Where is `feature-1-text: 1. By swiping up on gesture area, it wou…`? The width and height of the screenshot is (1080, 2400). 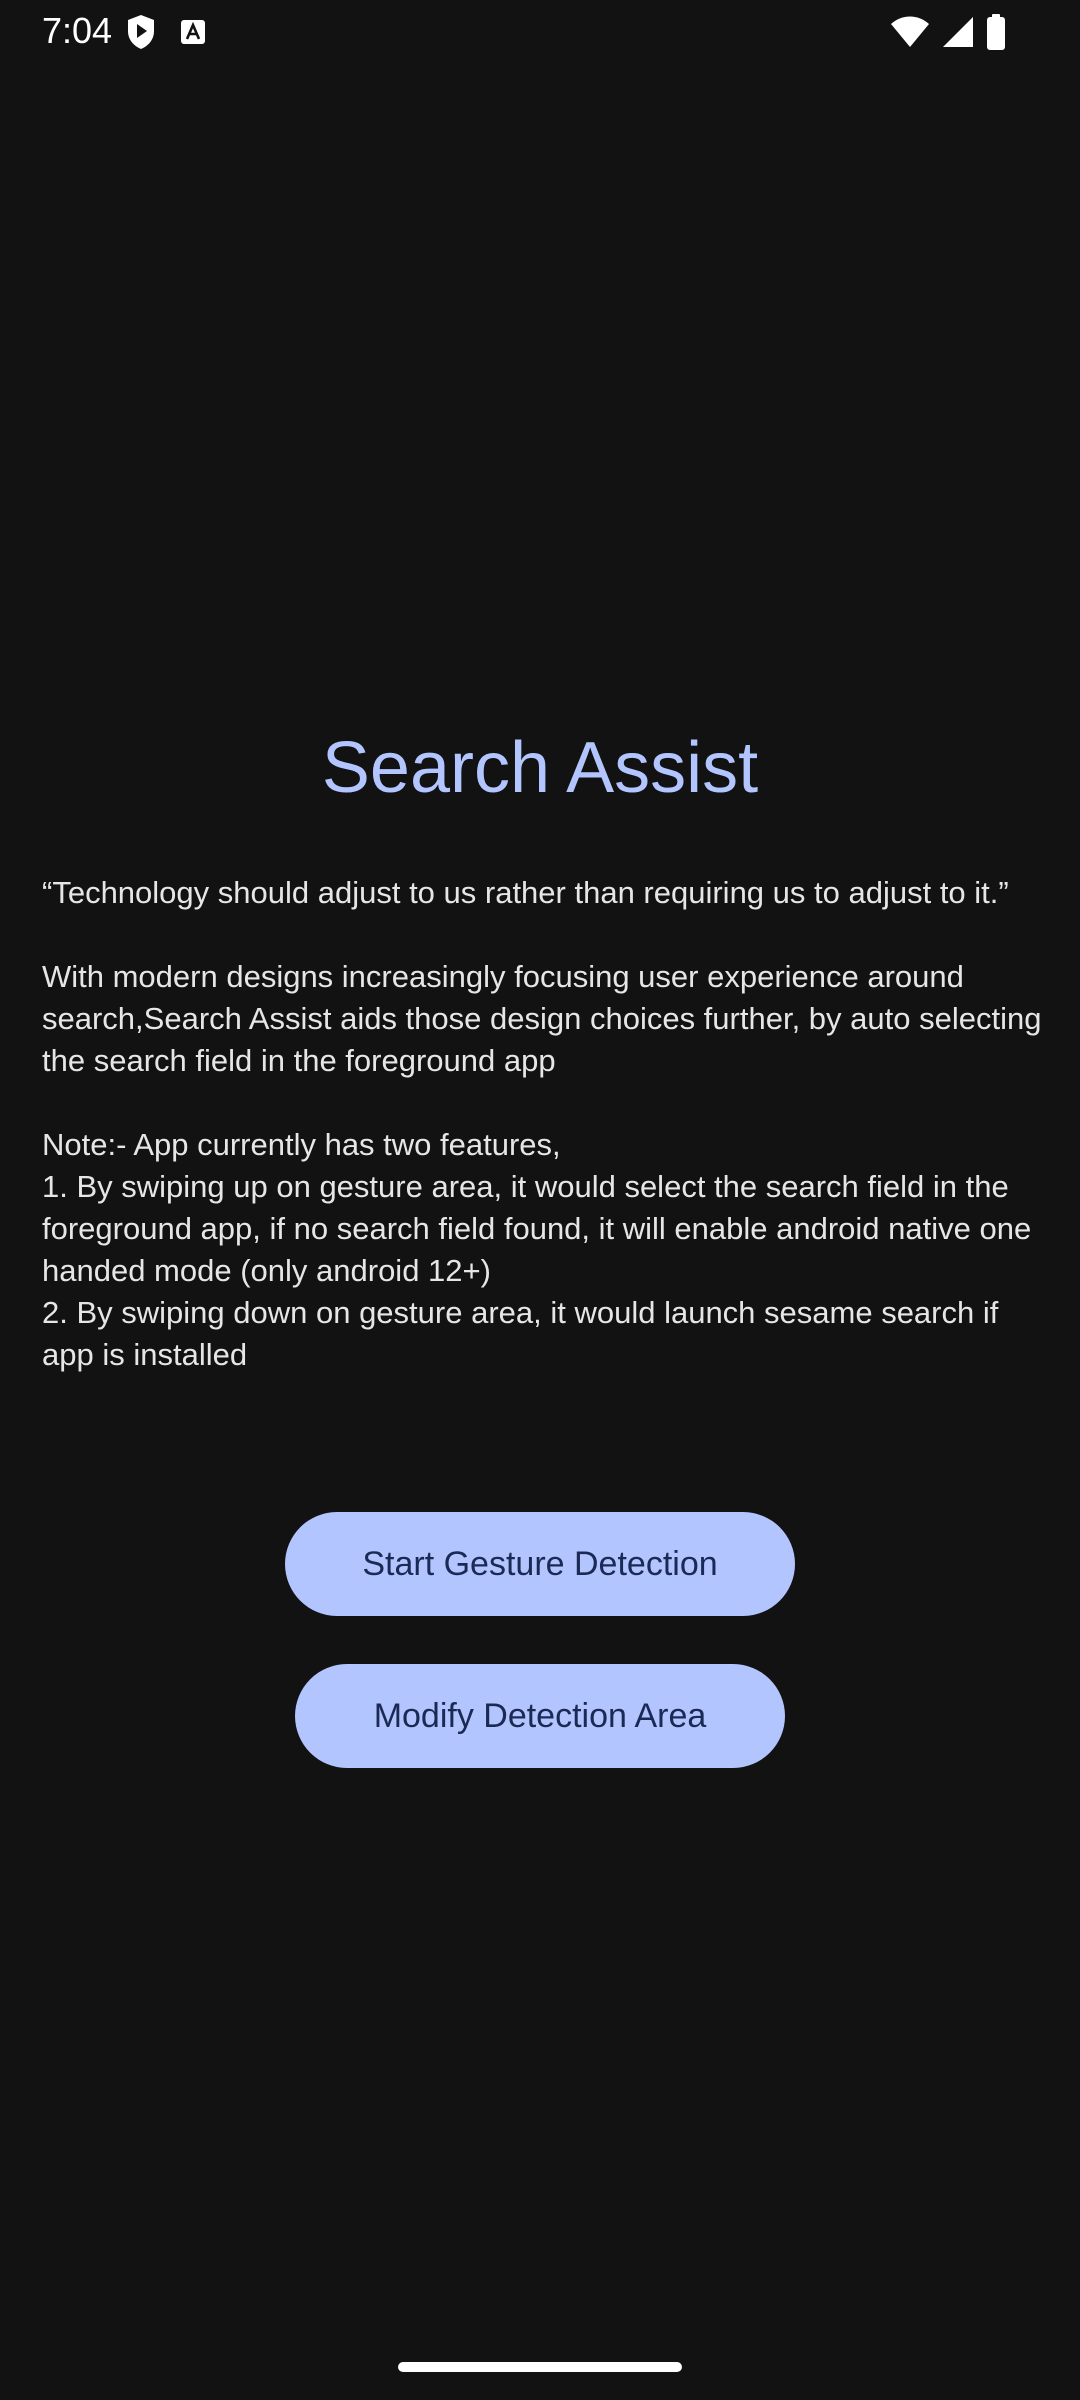
feature-1-text: 1. By swiping up on gesture area, it wou… is located at coordinates (537, 1228).